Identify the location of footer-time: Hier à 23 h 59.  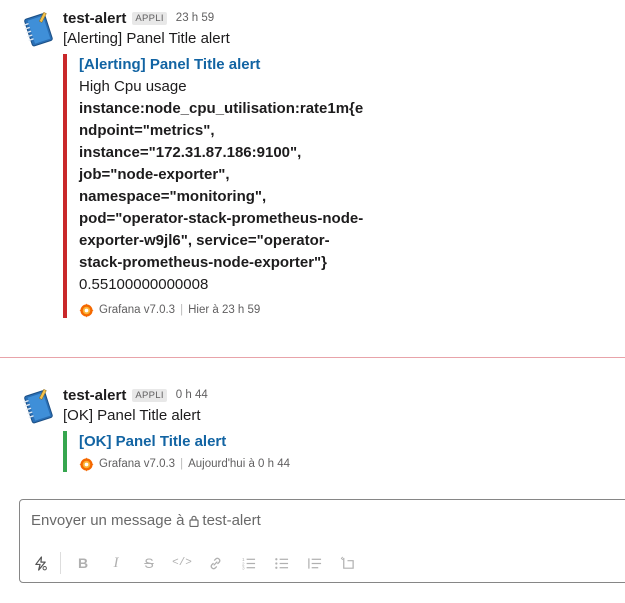
(224, 310).